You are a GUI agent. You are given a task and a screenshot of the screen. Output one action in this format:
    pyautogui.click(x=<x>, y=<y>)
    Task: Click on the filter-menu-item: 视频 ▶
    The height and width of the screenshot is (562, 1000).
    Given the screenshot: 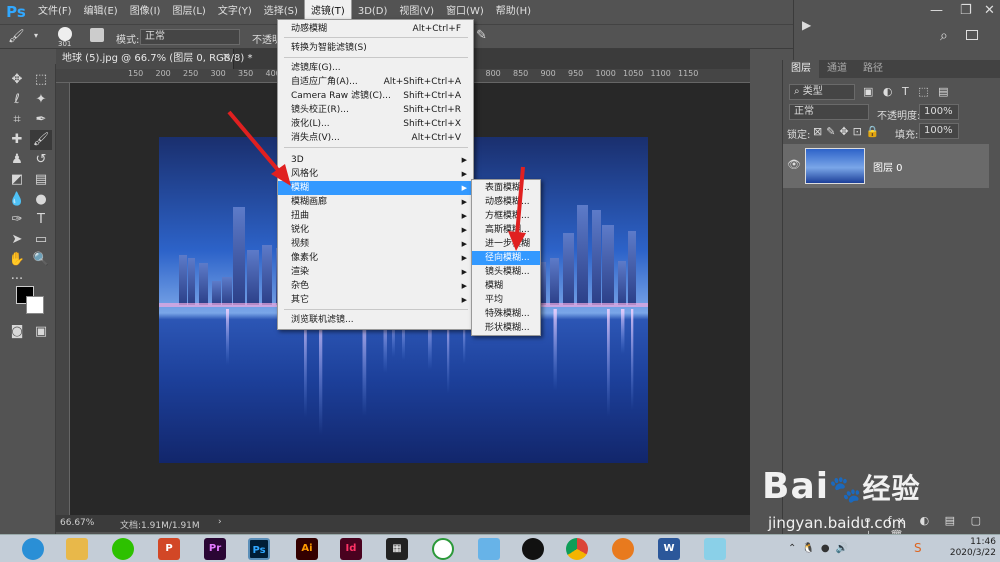 What is the action you would take?
    pyautogui.click(x=375, y=244)
    